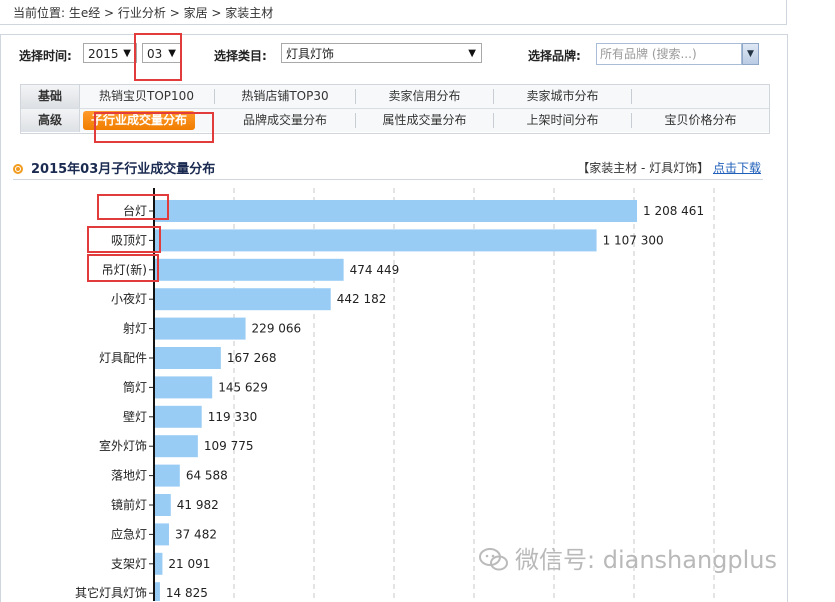 The height and width of the screenshot is (602, 835). Describe the element at coordinates (158, 57) in the screenshot. I see `highlight-box-month` at that location.